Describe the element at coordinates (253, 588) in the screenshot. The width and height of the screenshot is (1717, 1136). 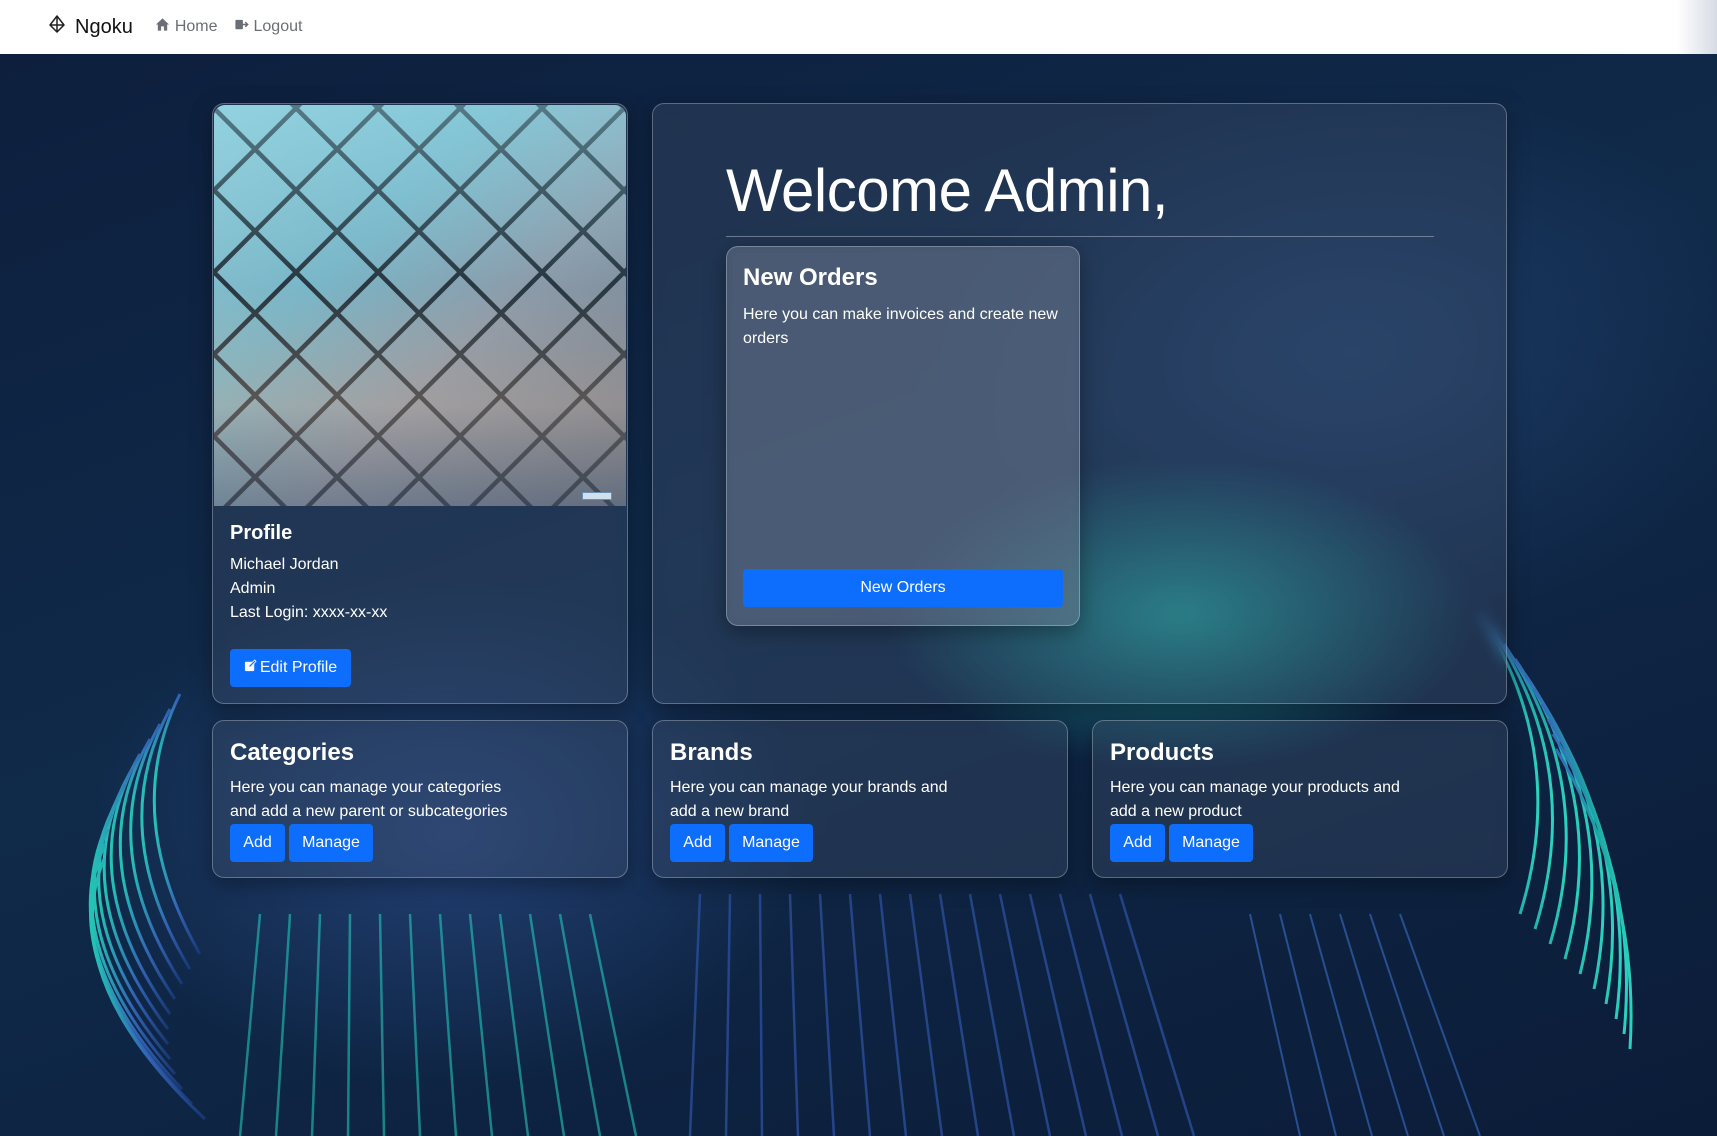
I see `profile-role: Admin` at that location.